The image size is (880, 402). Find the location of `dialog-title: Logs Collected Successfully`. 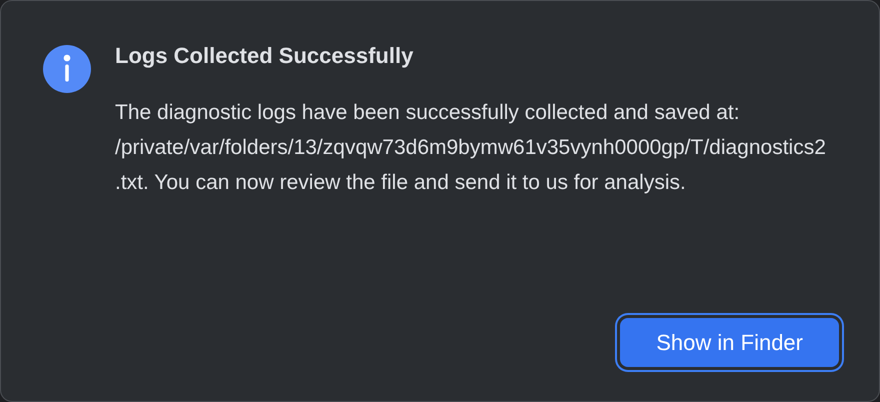

dialog-title: Logs Collected Successfully is located at coordinates (264, 56).